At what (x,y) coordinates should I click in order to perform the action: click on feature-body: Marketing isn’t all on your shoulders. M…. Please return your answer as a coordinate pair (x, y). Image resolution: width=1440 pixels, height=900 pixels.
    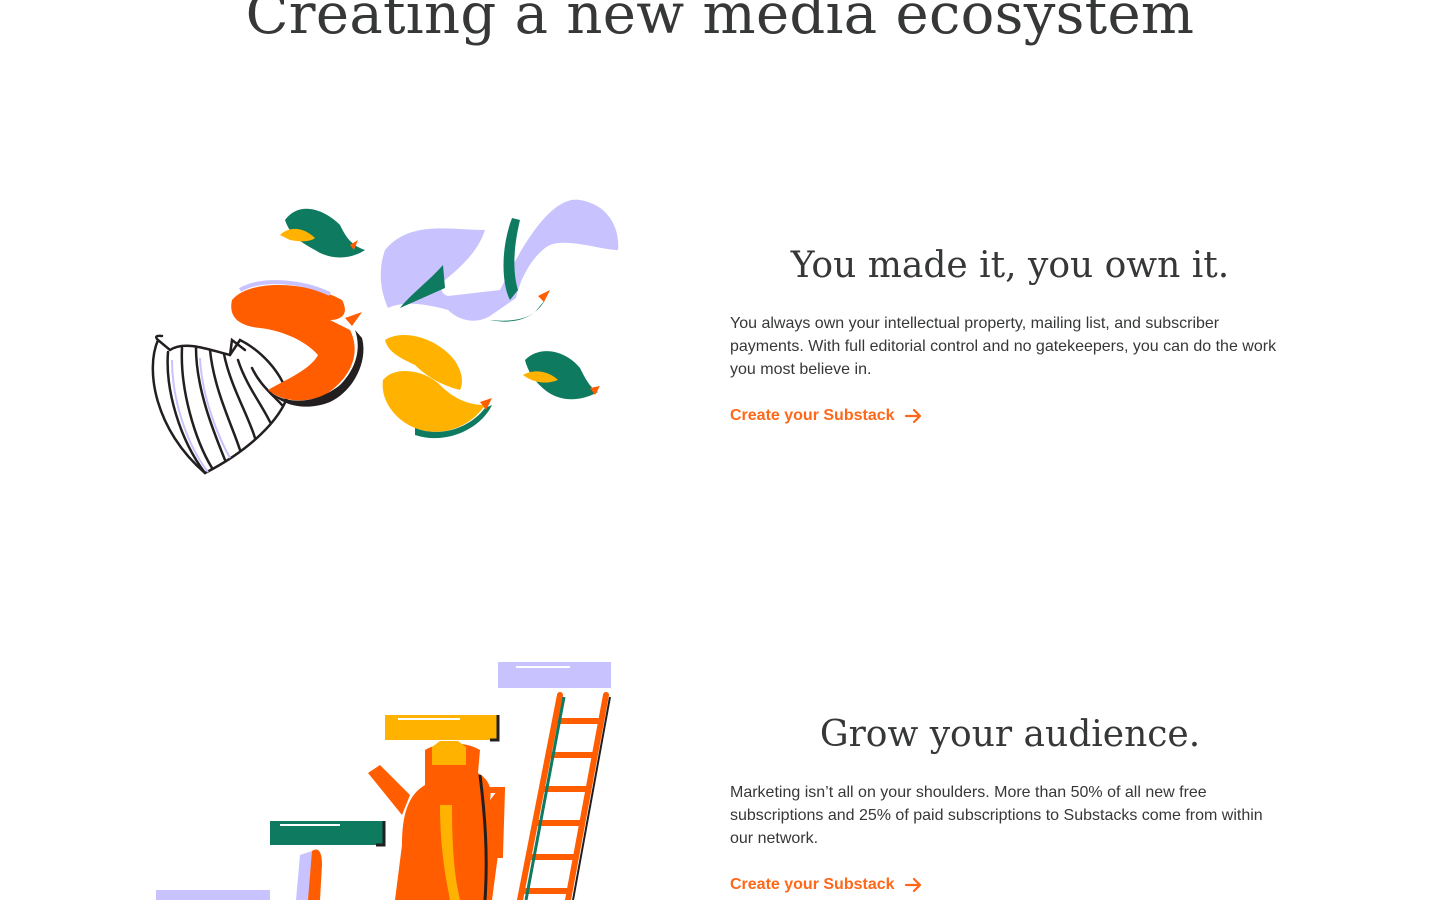
    Looking at the image, I should click on (996, 815).